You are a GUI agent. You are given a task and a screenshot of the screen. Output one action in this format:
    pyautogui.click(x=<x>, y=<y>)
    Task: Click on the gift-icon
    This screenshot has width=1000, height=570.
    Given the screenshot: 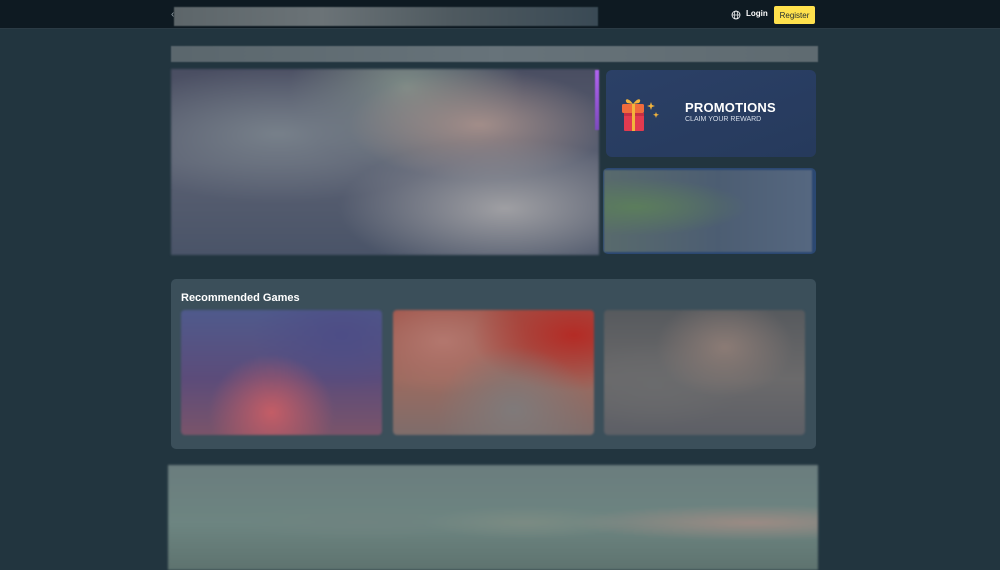 What is the action you would take?
    pyautogui.click(x=640, y=115)
    